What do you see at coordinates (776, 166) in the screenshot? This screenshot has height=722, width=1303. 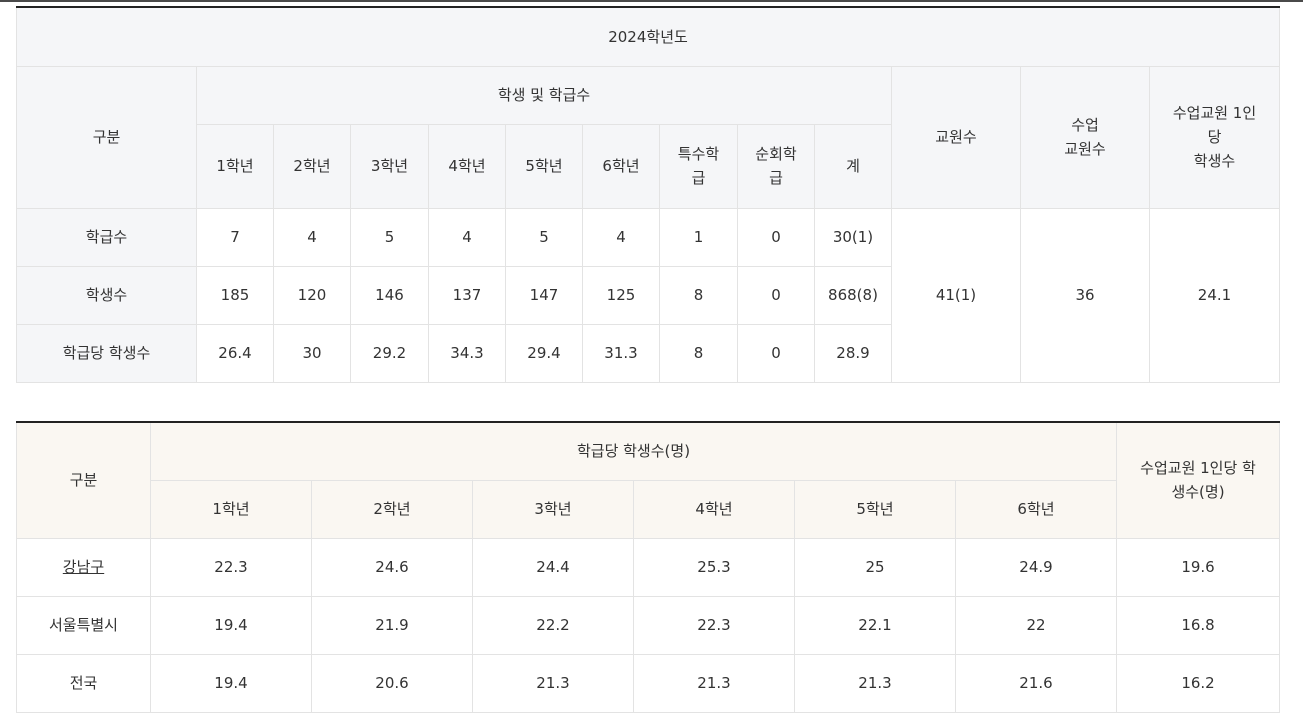 I see `itinerant-class-header: 순회학 급` at bounding box center [776, 166].